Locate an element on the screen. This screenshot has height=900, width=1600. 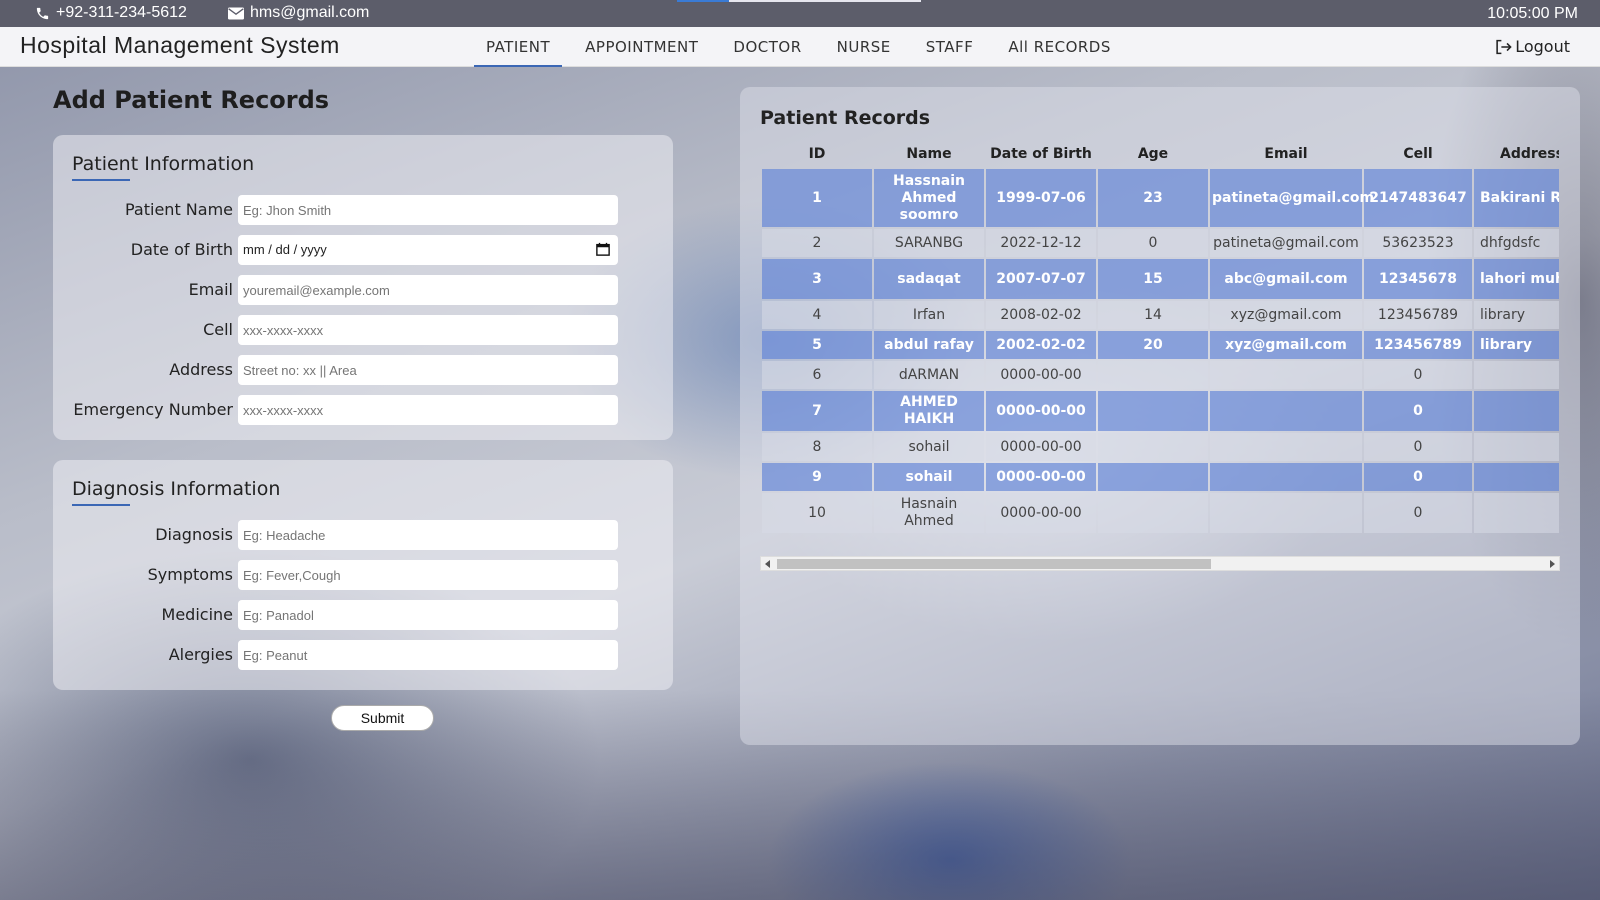
field-label: Symptoms is located at coordinates (190, 574).